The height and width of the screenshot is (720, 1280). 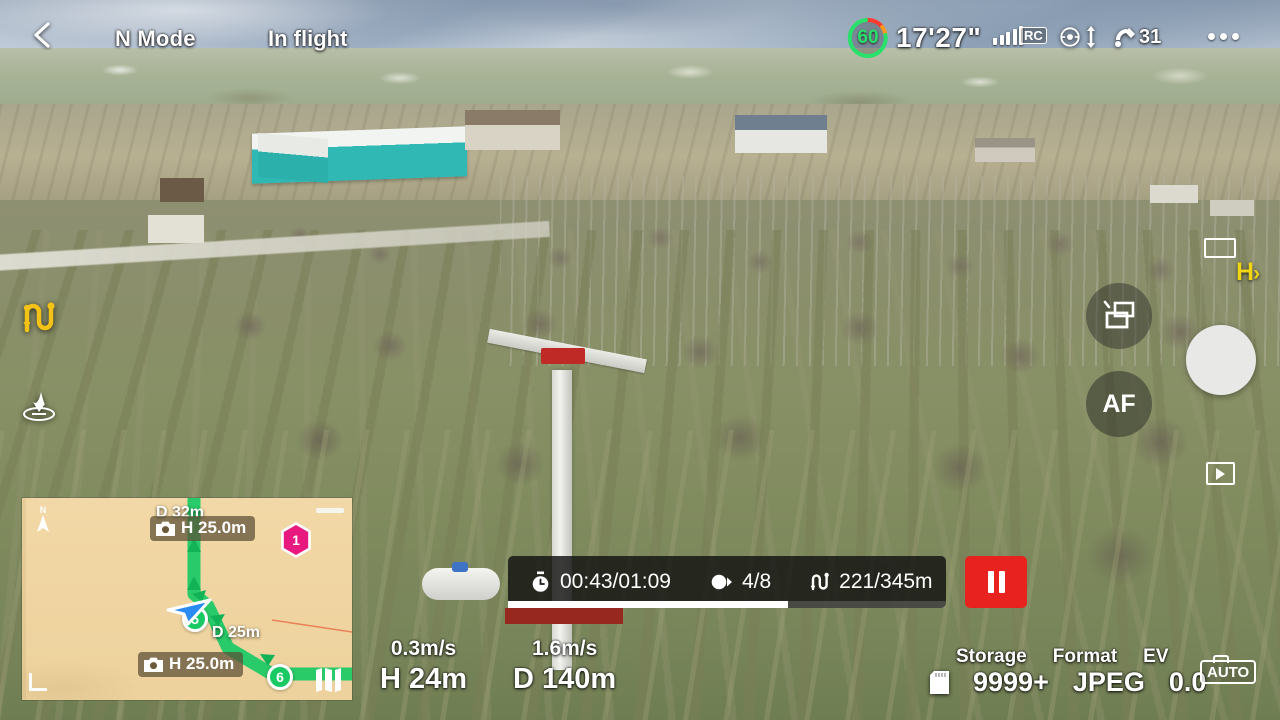 What do you see at coordinates (781, 134) in the screenshot?
I see `farmhouse-b` at bounding box center [781, 134].